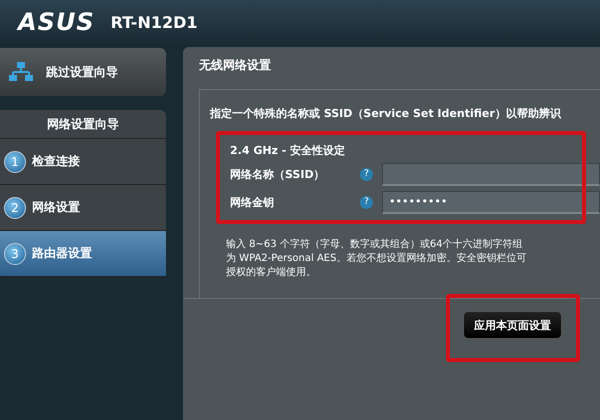 The image size is (600, 420). What do you see at coordinates (288, 150) in the screenshot?
I see `section-title: 2.4 GHz - 安全性设定` at bounding box center [288, 150].